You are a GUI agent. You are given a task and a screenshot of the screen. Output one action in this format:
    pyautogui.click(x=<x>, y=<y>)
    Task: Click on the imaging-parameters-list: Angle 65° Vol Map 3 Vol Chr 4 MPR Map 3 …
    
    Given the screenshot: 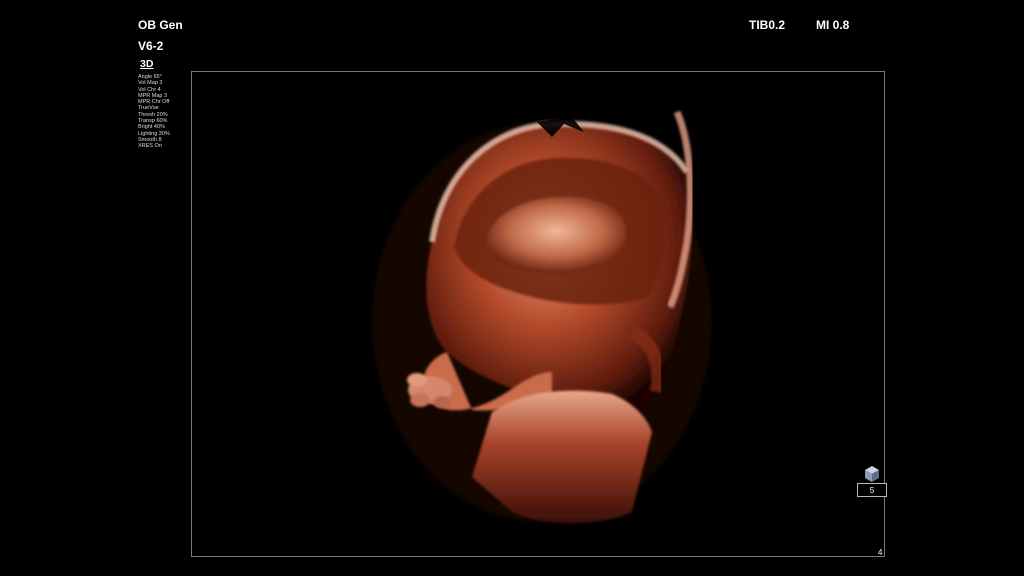 What is the action you would take?
    pyautogui.click(x=154, y=112)
    